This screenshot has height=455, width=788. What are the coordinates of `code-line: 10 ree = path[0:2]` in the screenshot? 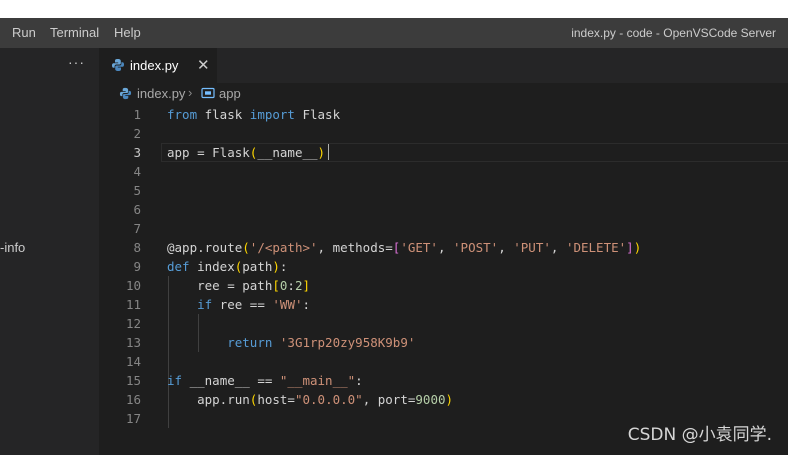 It's located at (443, 285).